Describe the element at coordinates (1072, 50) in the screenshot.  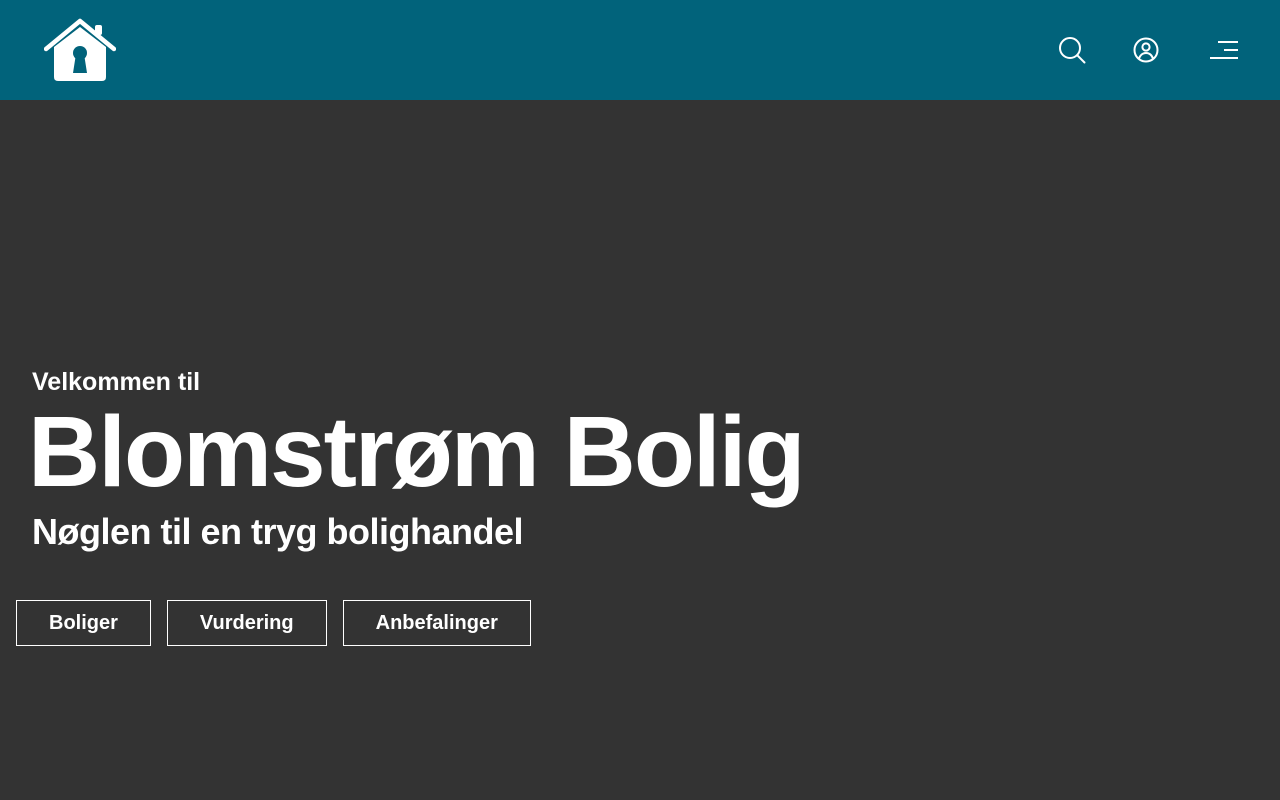
I see `search-icon` at that location.